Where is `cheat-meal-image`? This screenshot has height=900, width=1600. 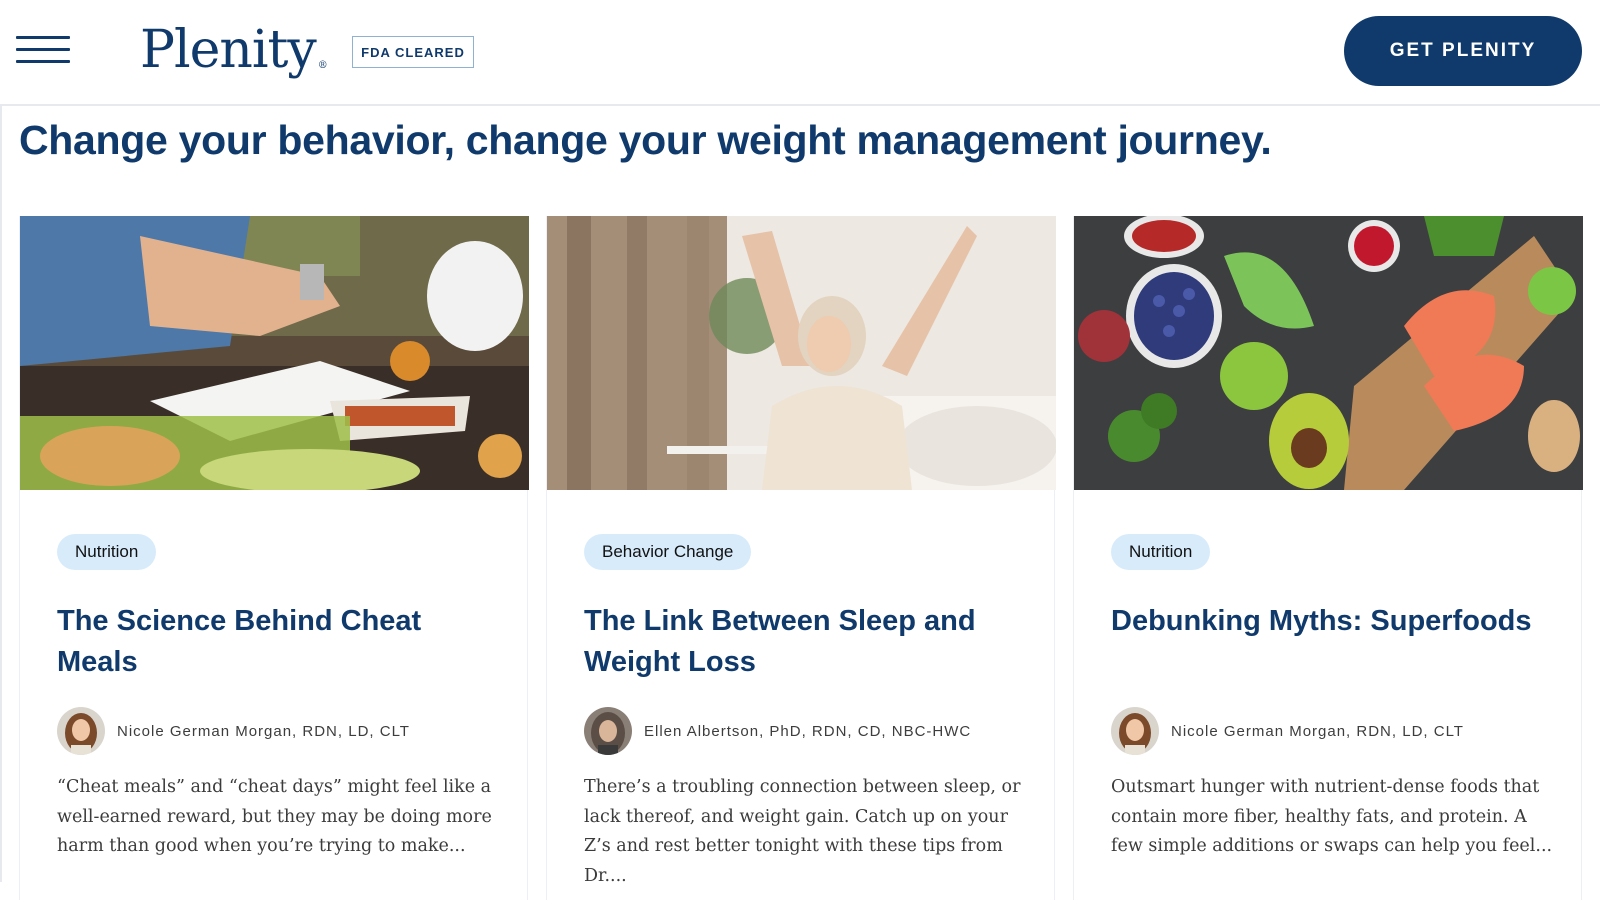
cheat-meal-image is located at coordinates (274, 353).